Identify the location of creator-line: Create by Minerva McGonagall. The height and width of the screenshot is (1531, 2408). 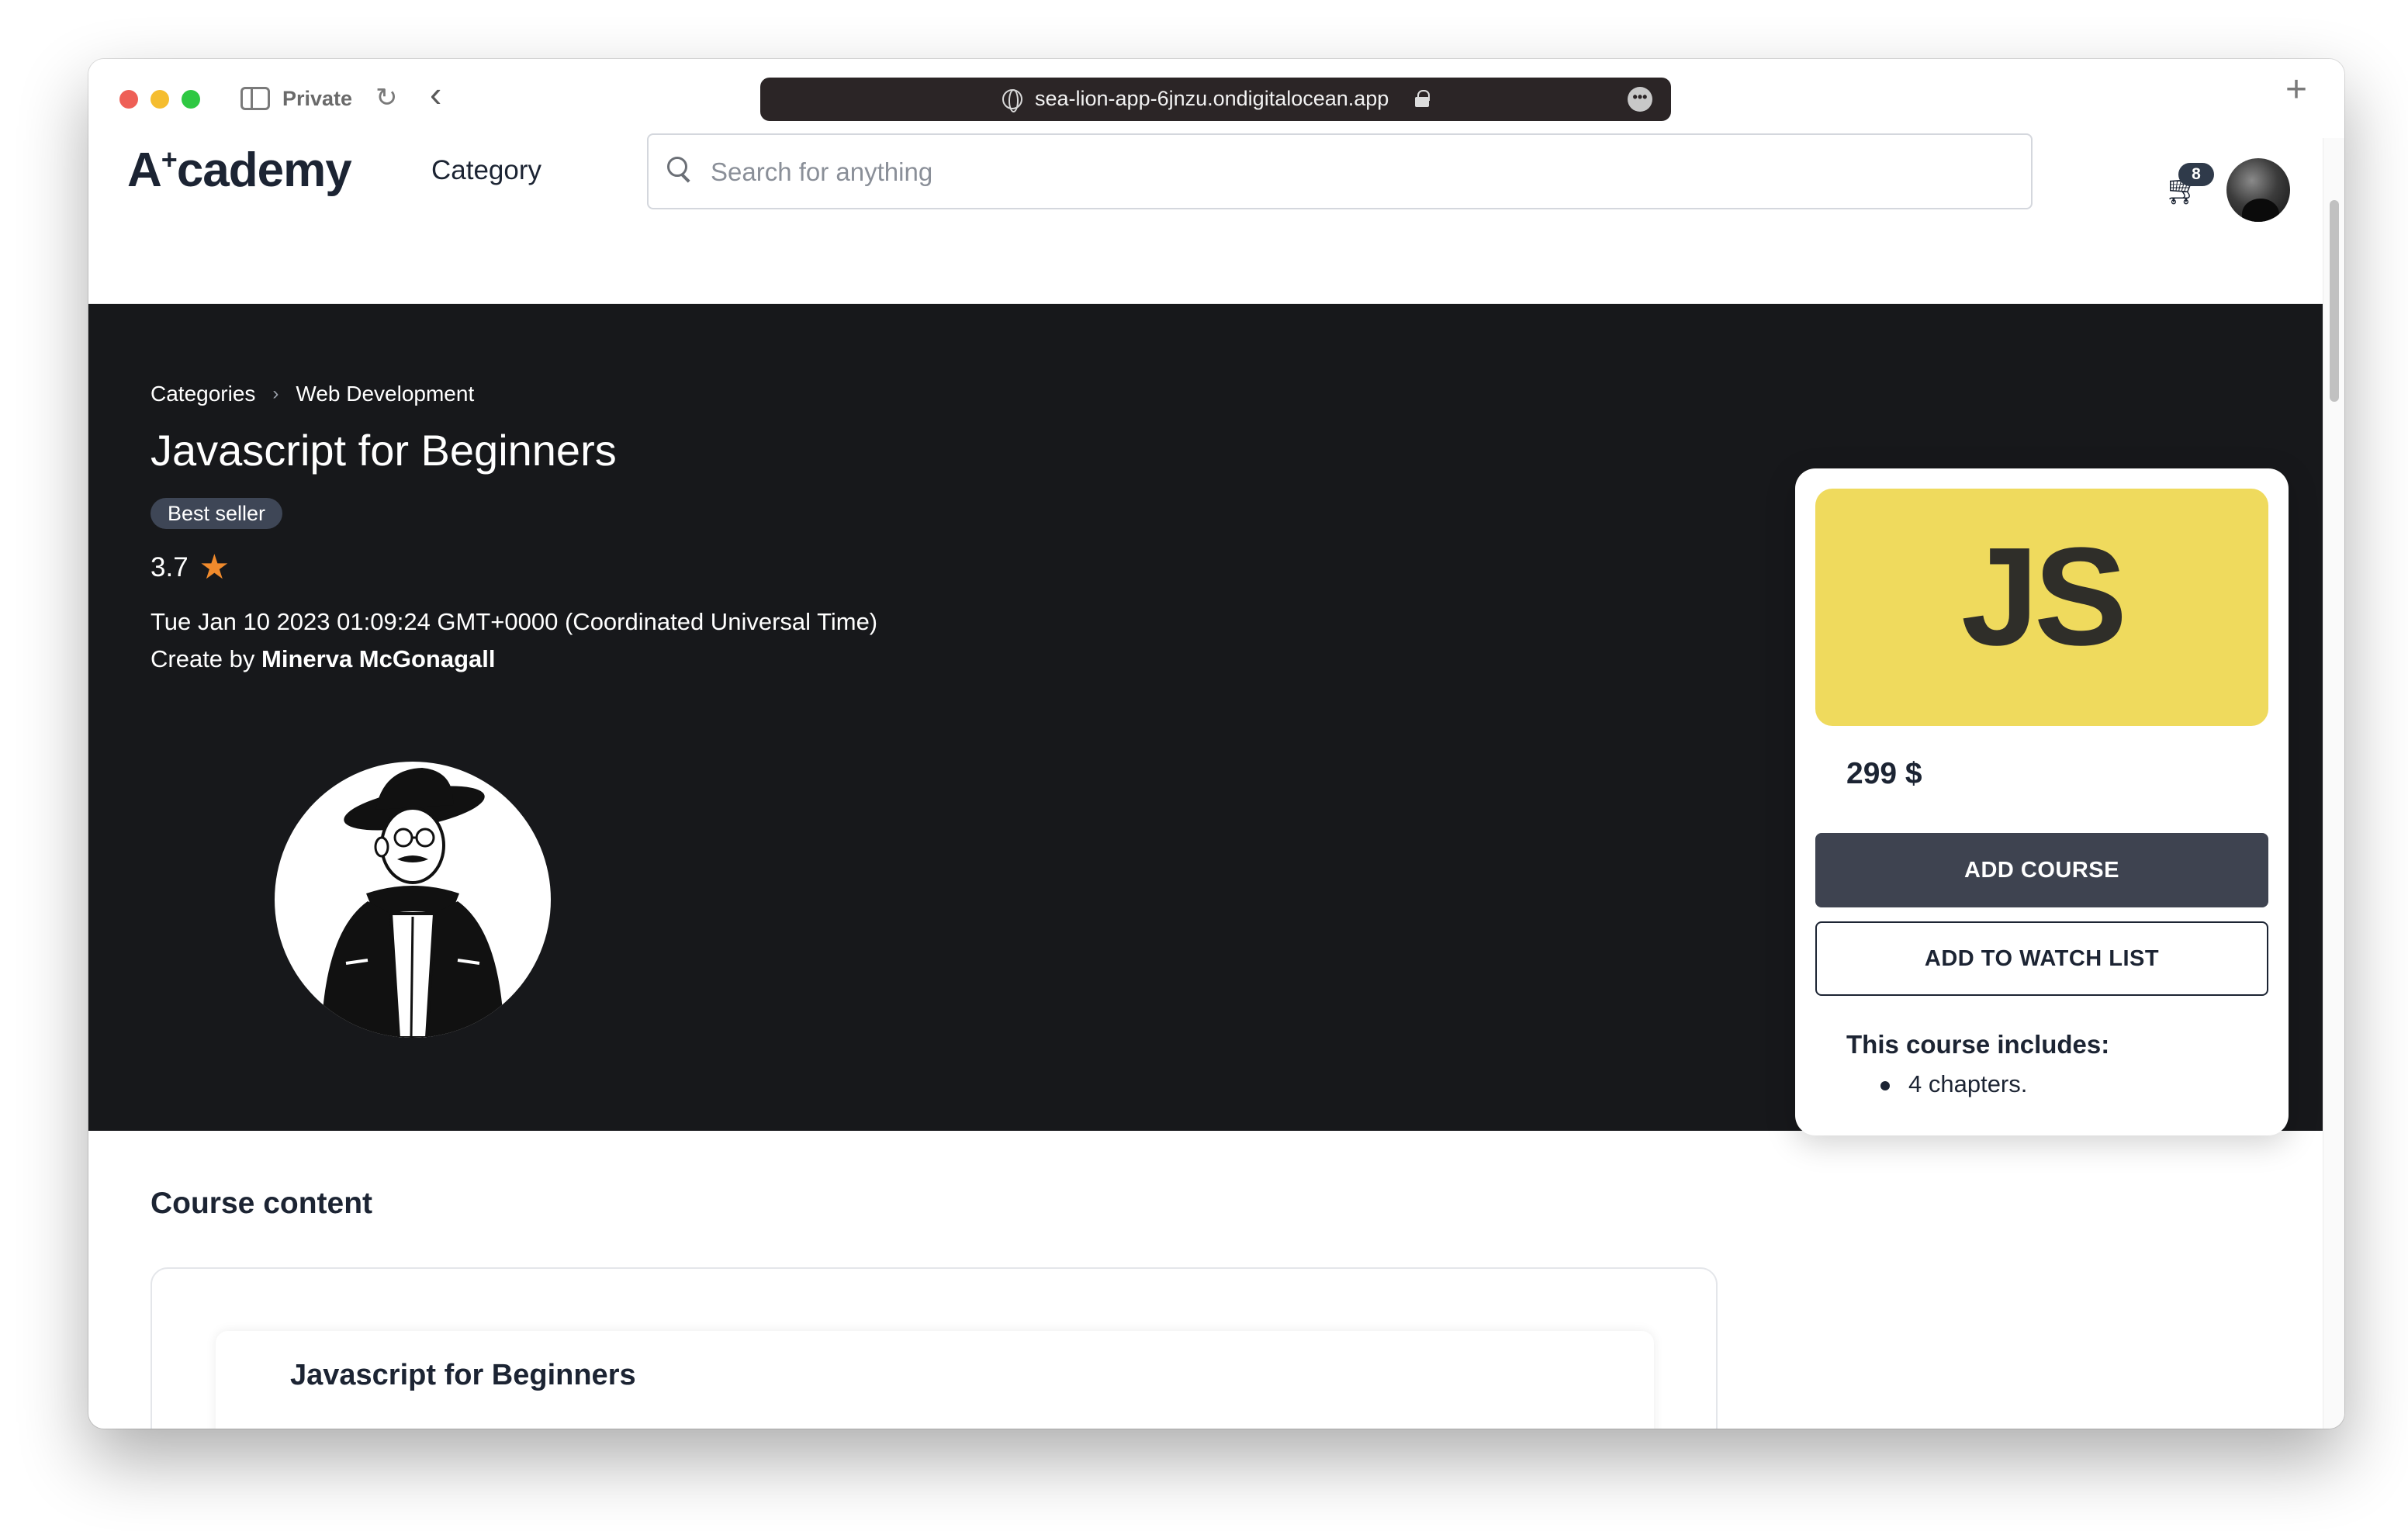
(323, 659).